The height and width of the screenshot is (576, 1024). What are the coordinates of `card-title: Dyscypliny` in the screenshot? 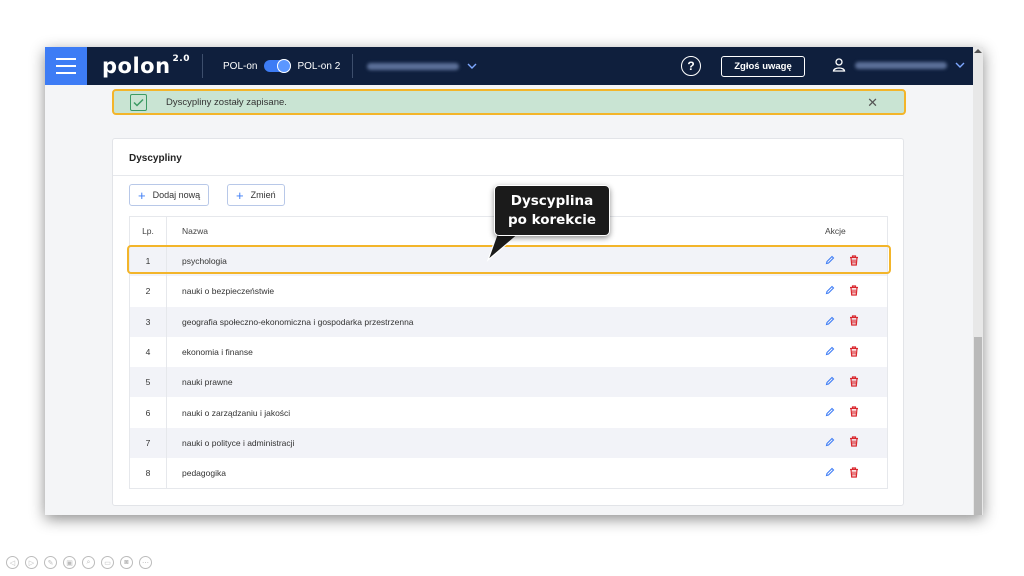 It's located at (155, 158).